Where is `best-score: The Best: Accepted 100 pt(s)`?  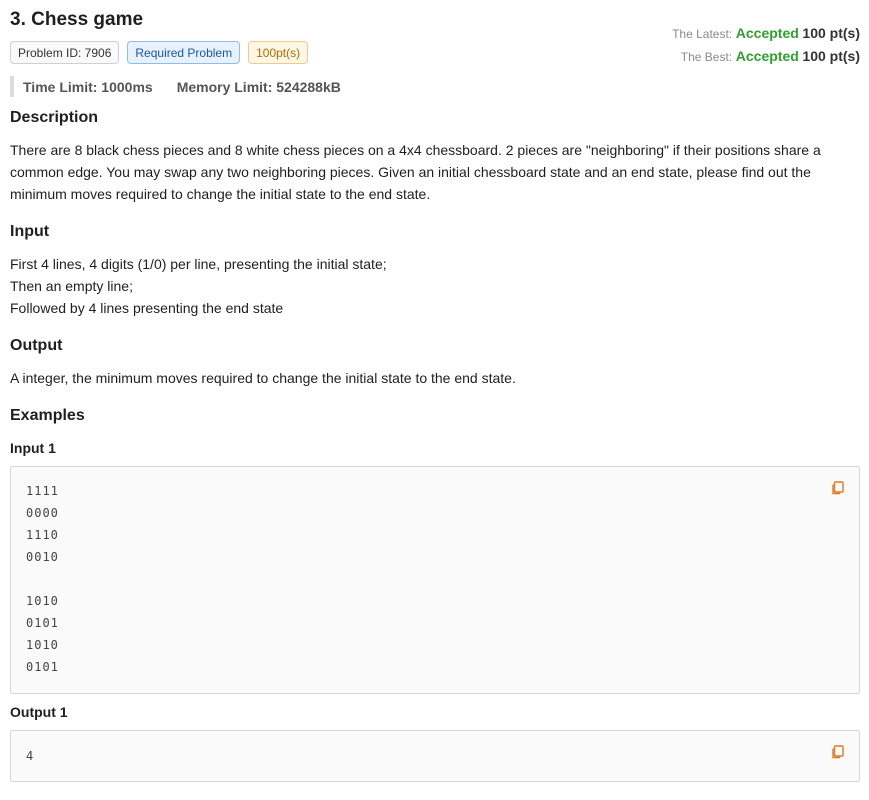
best-score: The Best: Accepted 100 pt(s) is located at coordinates (766, 56).